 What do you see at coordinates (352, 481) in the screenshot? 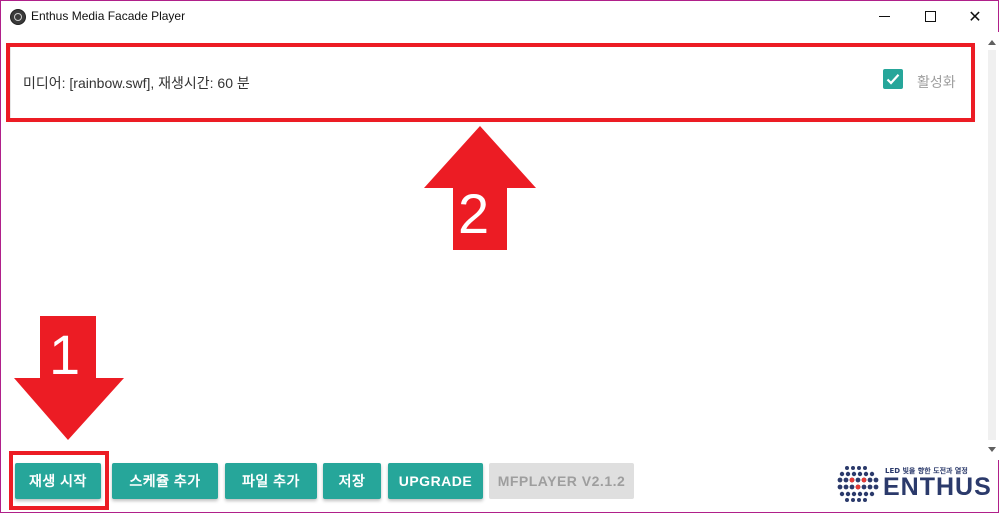
I see `save-button: 저장` at bounding box center [352, 481].